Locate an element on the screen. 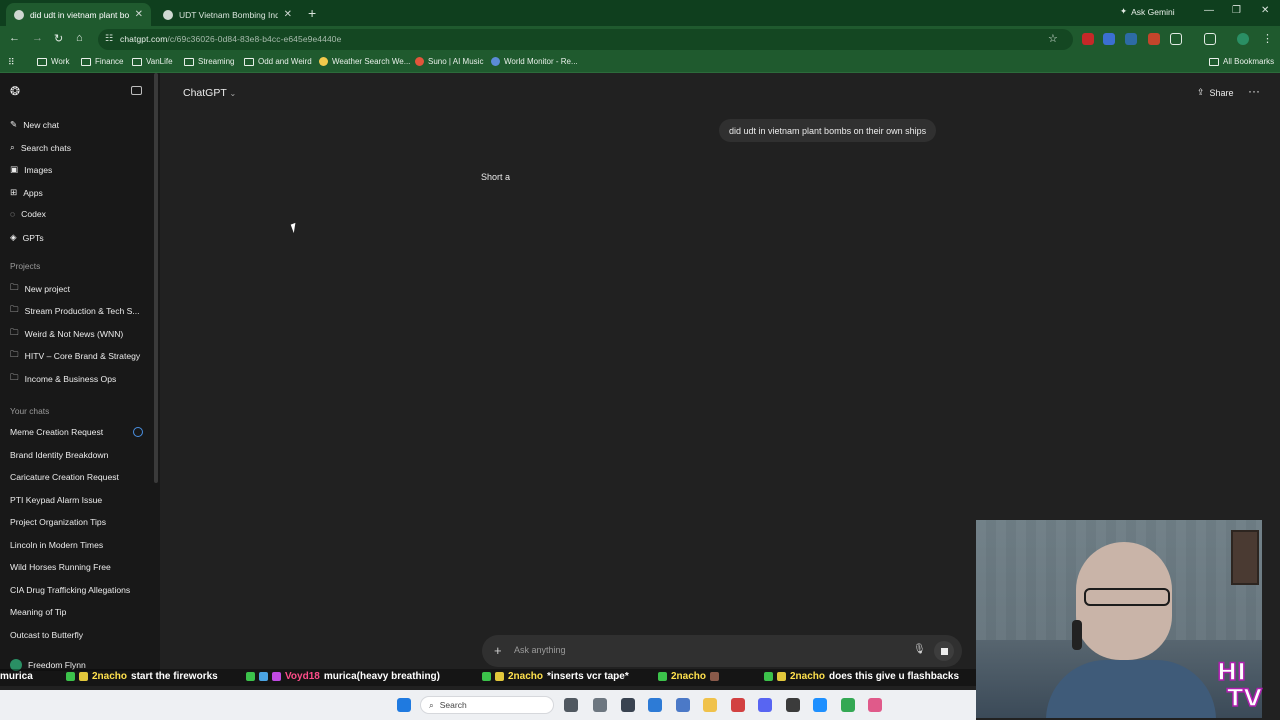 The height and width of the screenshot is (720, 1280). sidebar-codex: ◌ Codex is located at coordinates (28, 214).